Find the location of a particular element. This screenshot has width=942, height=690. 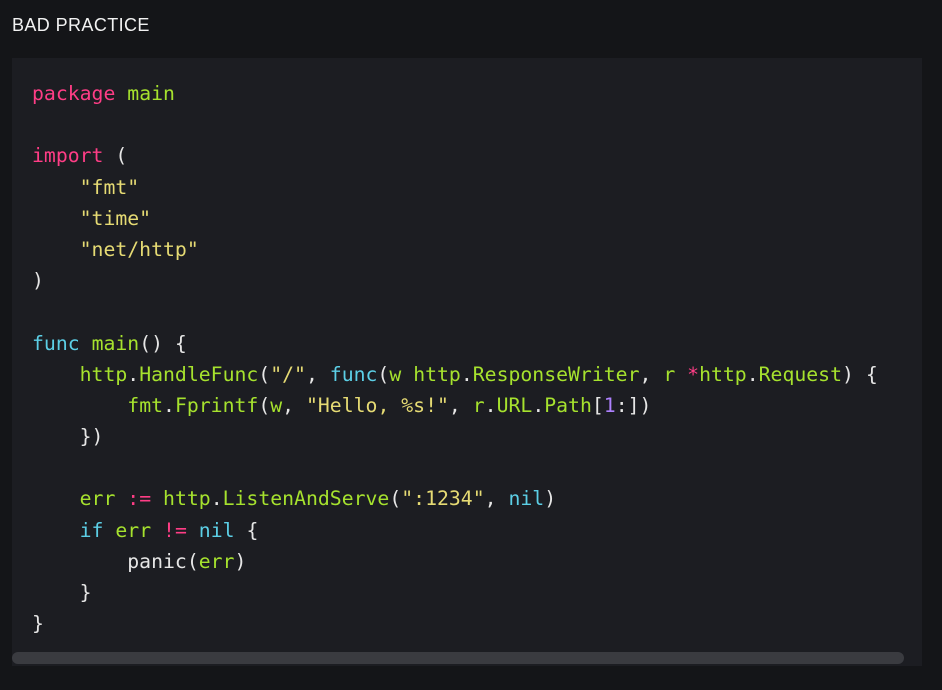

code-line: "fmt" is located at coordinates (455, 187).